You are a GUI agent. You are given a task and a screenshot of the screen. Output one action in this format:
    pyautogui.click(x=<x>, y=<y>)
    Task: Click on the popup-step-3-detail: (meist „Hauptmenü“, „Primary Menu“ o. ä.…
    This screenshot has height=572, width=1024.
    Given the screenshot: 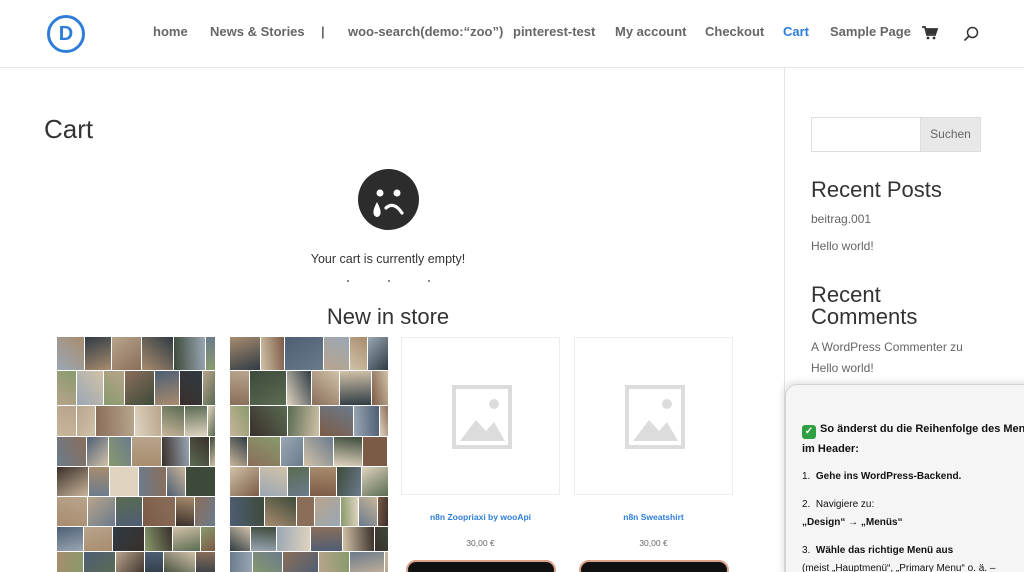 What is the action you would take?
    pyautogui.click(x=913, y=566)
    